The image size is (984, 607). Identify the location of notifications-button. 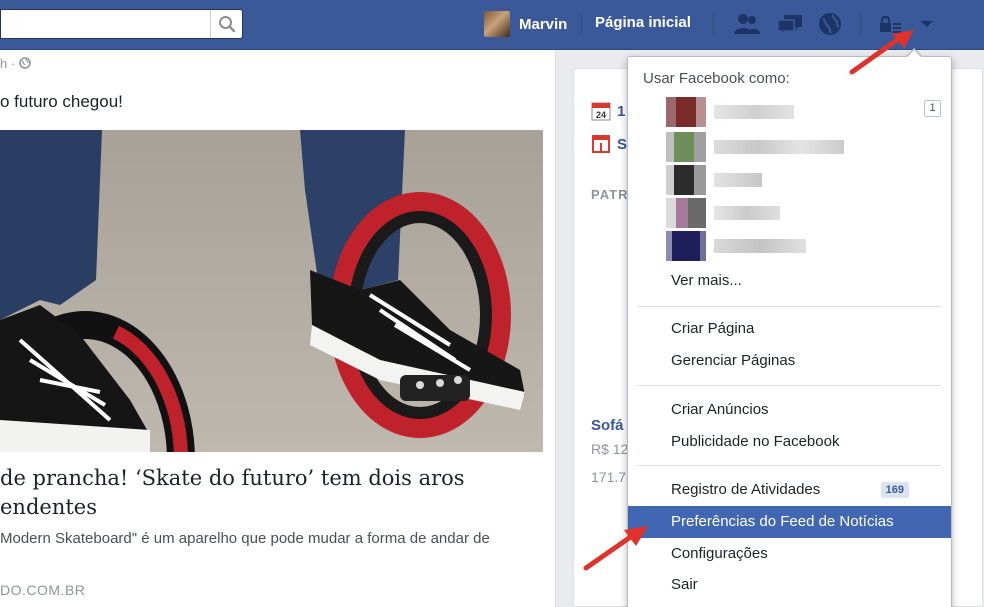
(830, 24).